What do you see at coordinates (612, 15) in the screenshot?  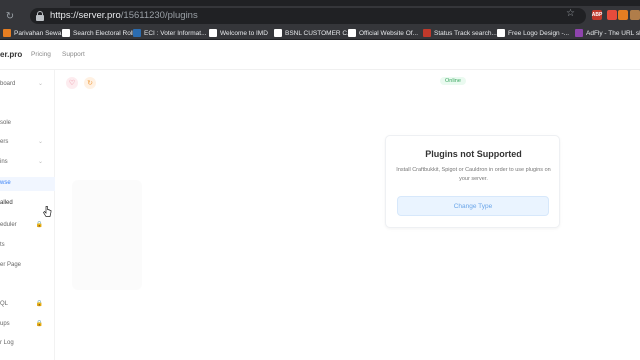 I see `extension-red-icon` at bounding box center [612, 15].